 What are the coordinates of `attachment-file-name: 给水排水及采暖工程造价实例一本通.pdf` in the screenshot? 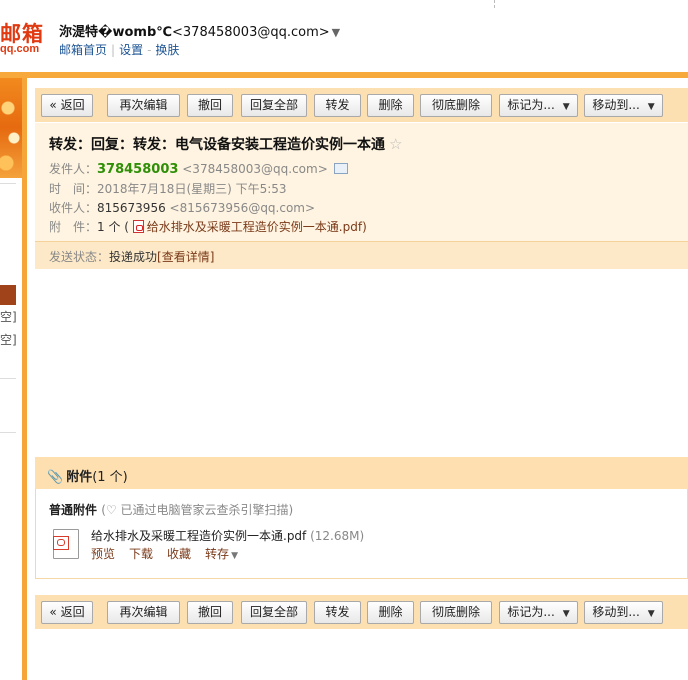 It's located at (198, 536).